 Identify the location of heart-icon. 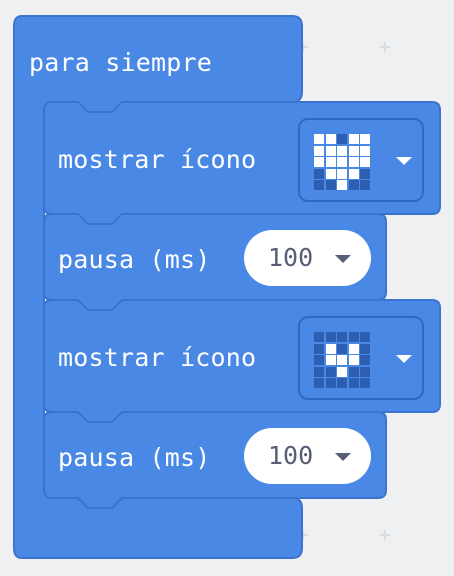
(342, 162).